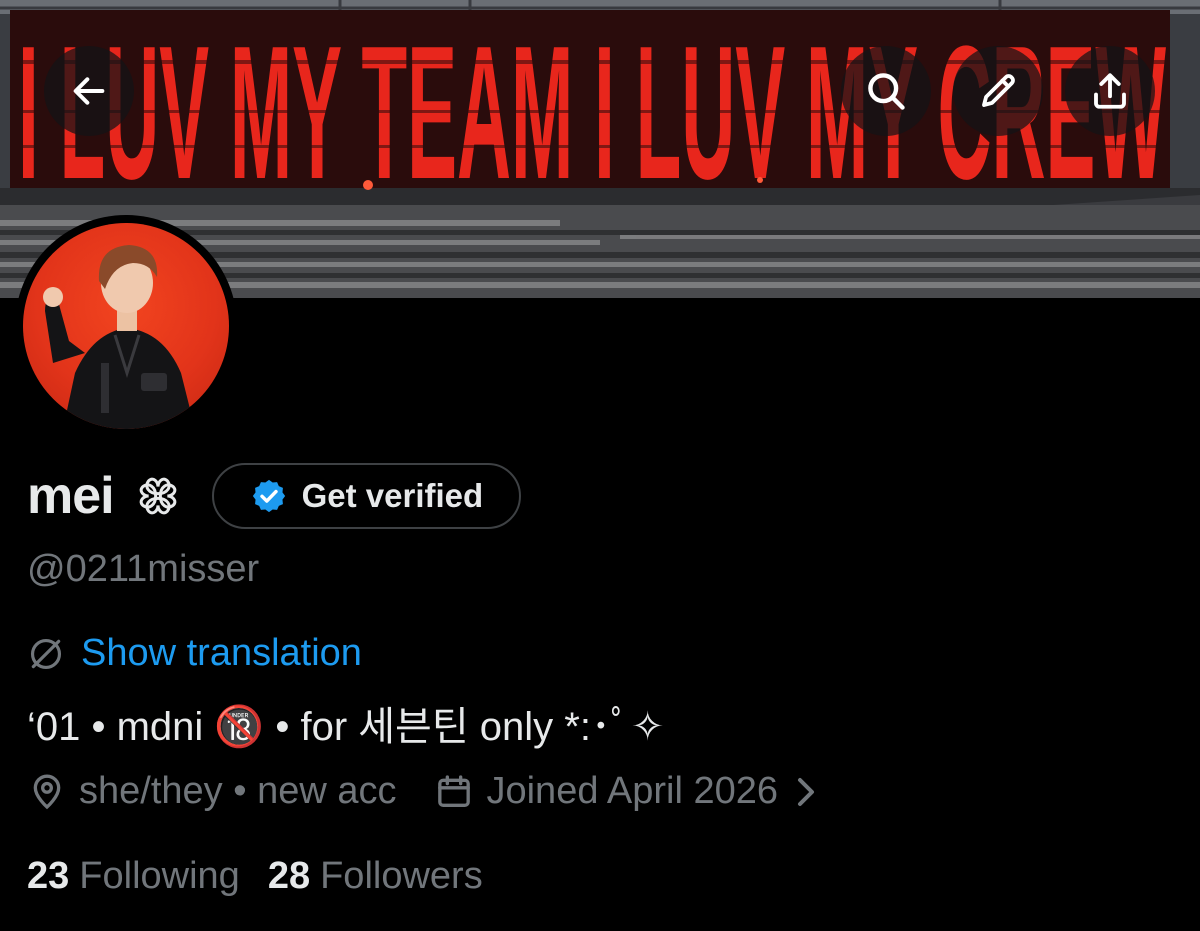 The image size is (1200, 931). What do you see at coordinates (238, 791) in the screenshot?
I see `profile-location: she/they • new acc` at bounding box center [238, 791].